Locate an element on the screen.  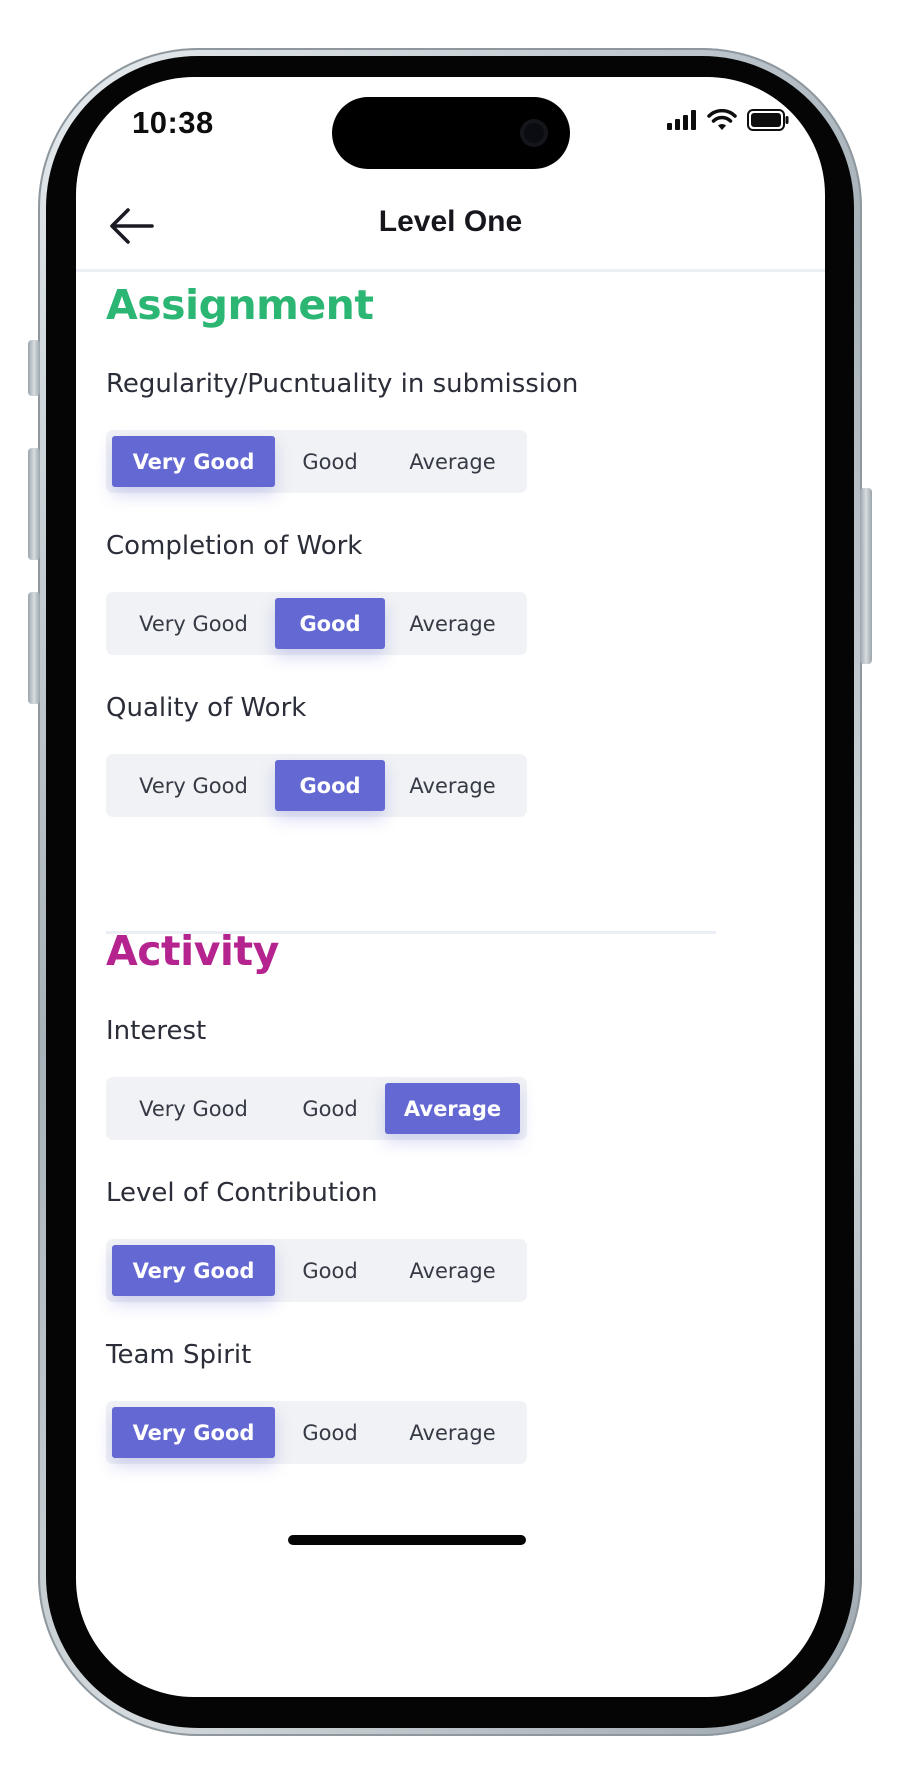
question-label: Completion of Work is located at coordinates (234, 546).